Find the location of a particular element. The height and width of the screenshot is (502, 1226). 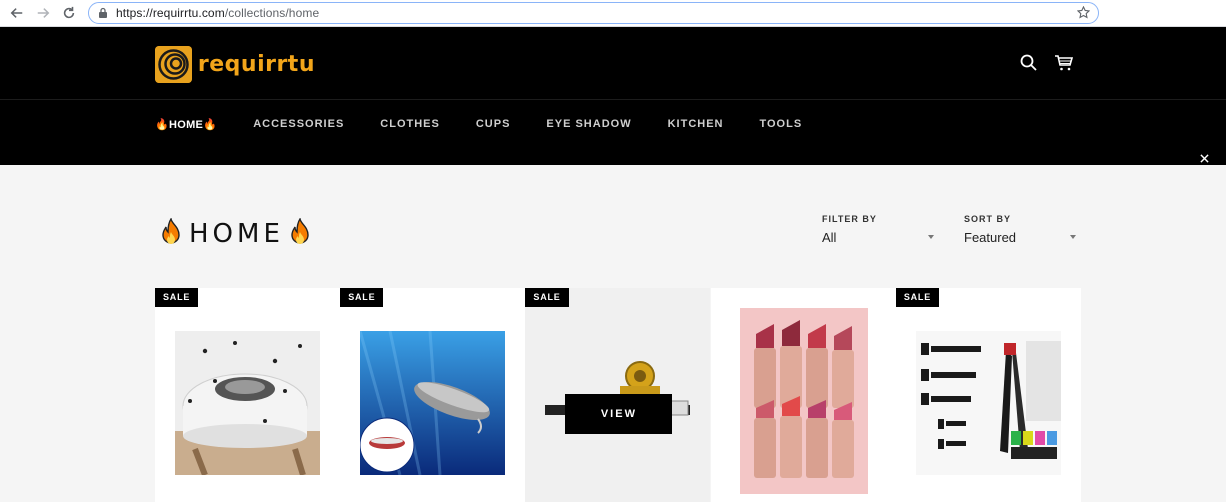

browser-toolbar: https://requirrtu.com/collections/home is located at coordinates (613, 13).